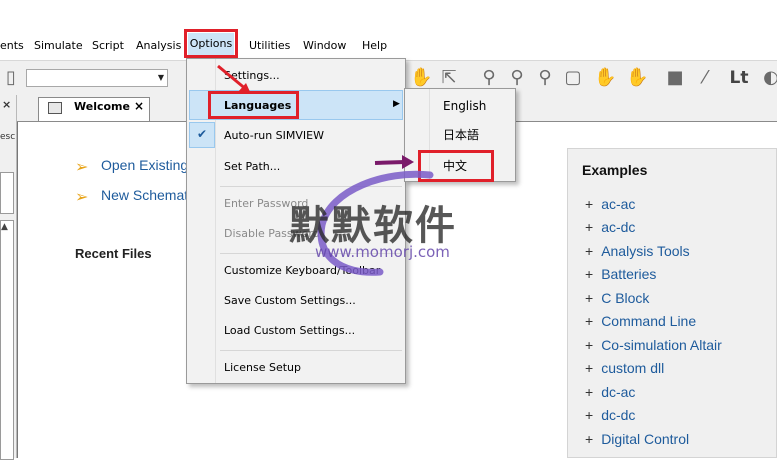 The width and height of the screenshot is (777, 460). Describe the element at coordinates (489, 78) in the screenshot. I see `zoom-icon: ⚲` at that location.